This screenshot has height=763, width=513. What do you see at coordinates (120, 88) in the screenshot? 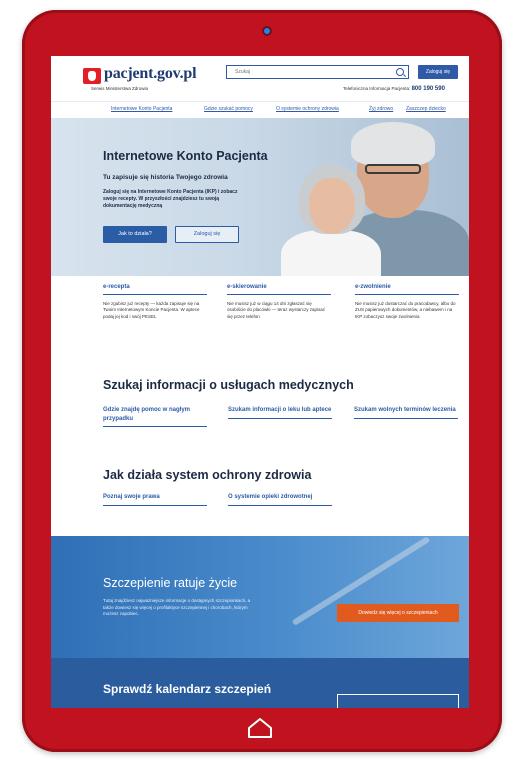
I see `ministry-label: Serwis Ministerstwa Zdrowia` at bounding box center [120, 88].